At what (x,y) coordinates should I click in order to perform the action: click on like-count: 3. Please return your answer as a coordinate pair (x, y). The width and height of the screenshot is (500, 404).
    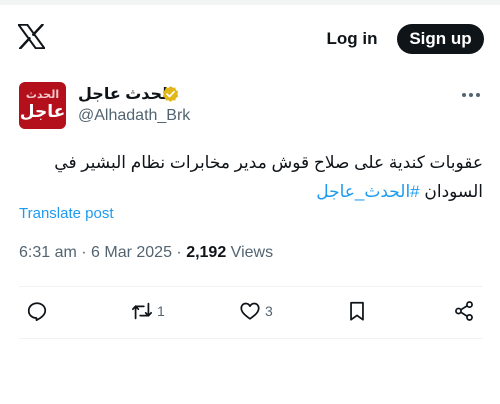
    Looking at the image, I should click on (269, 311).